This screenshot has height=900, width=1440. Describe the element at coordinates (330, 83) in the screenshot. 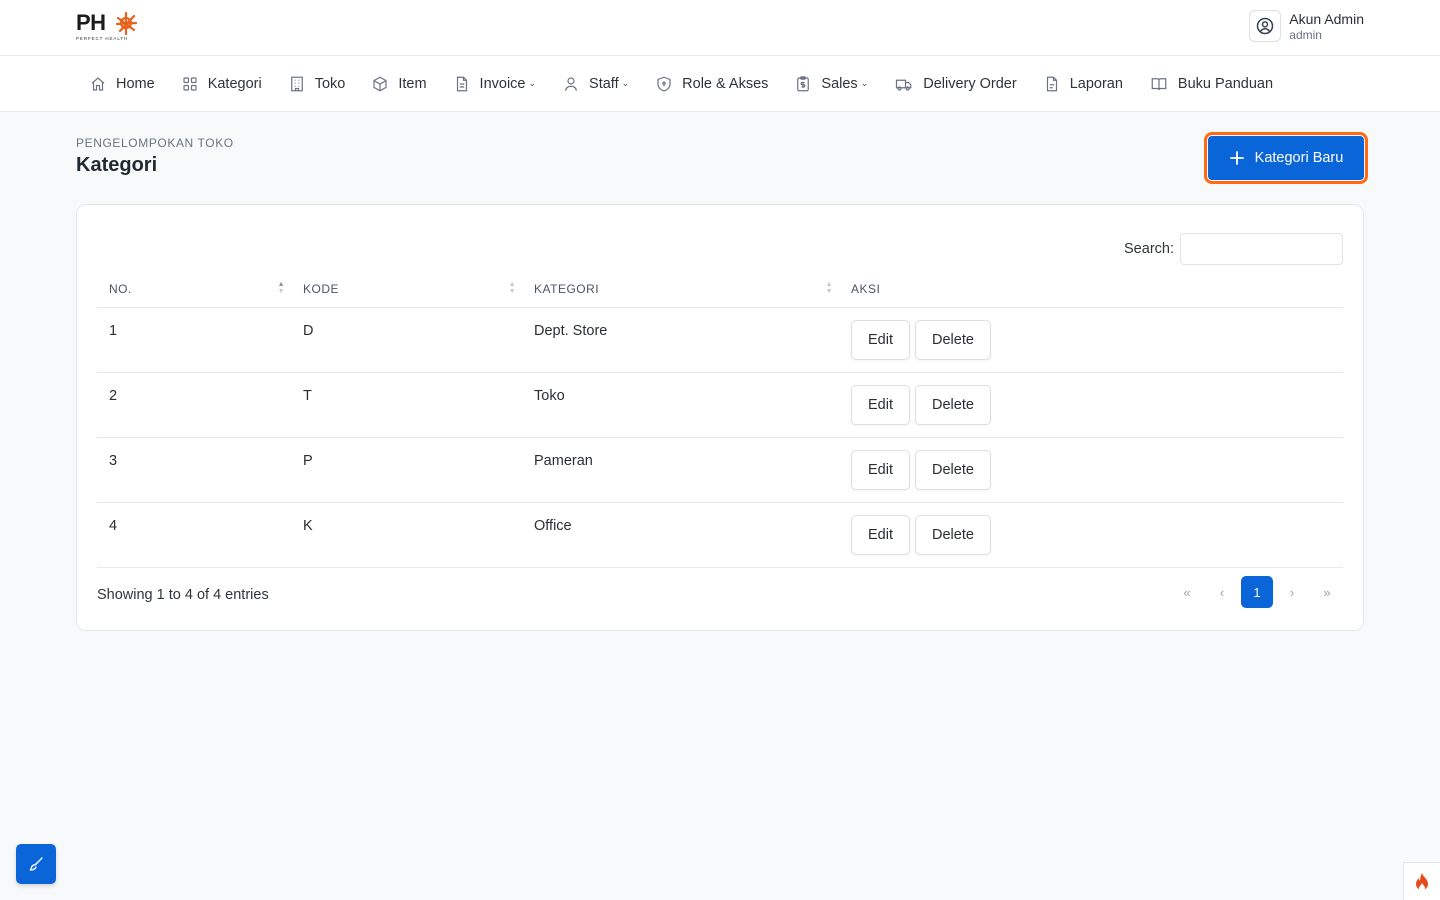

I see `nav-toko-label: Toko` at that location.